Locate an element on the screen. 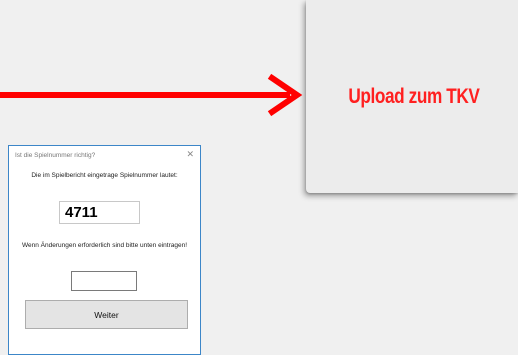 The image size is (518, 355). spielnummer-value: 4711 is located at coordinates (99, 212).